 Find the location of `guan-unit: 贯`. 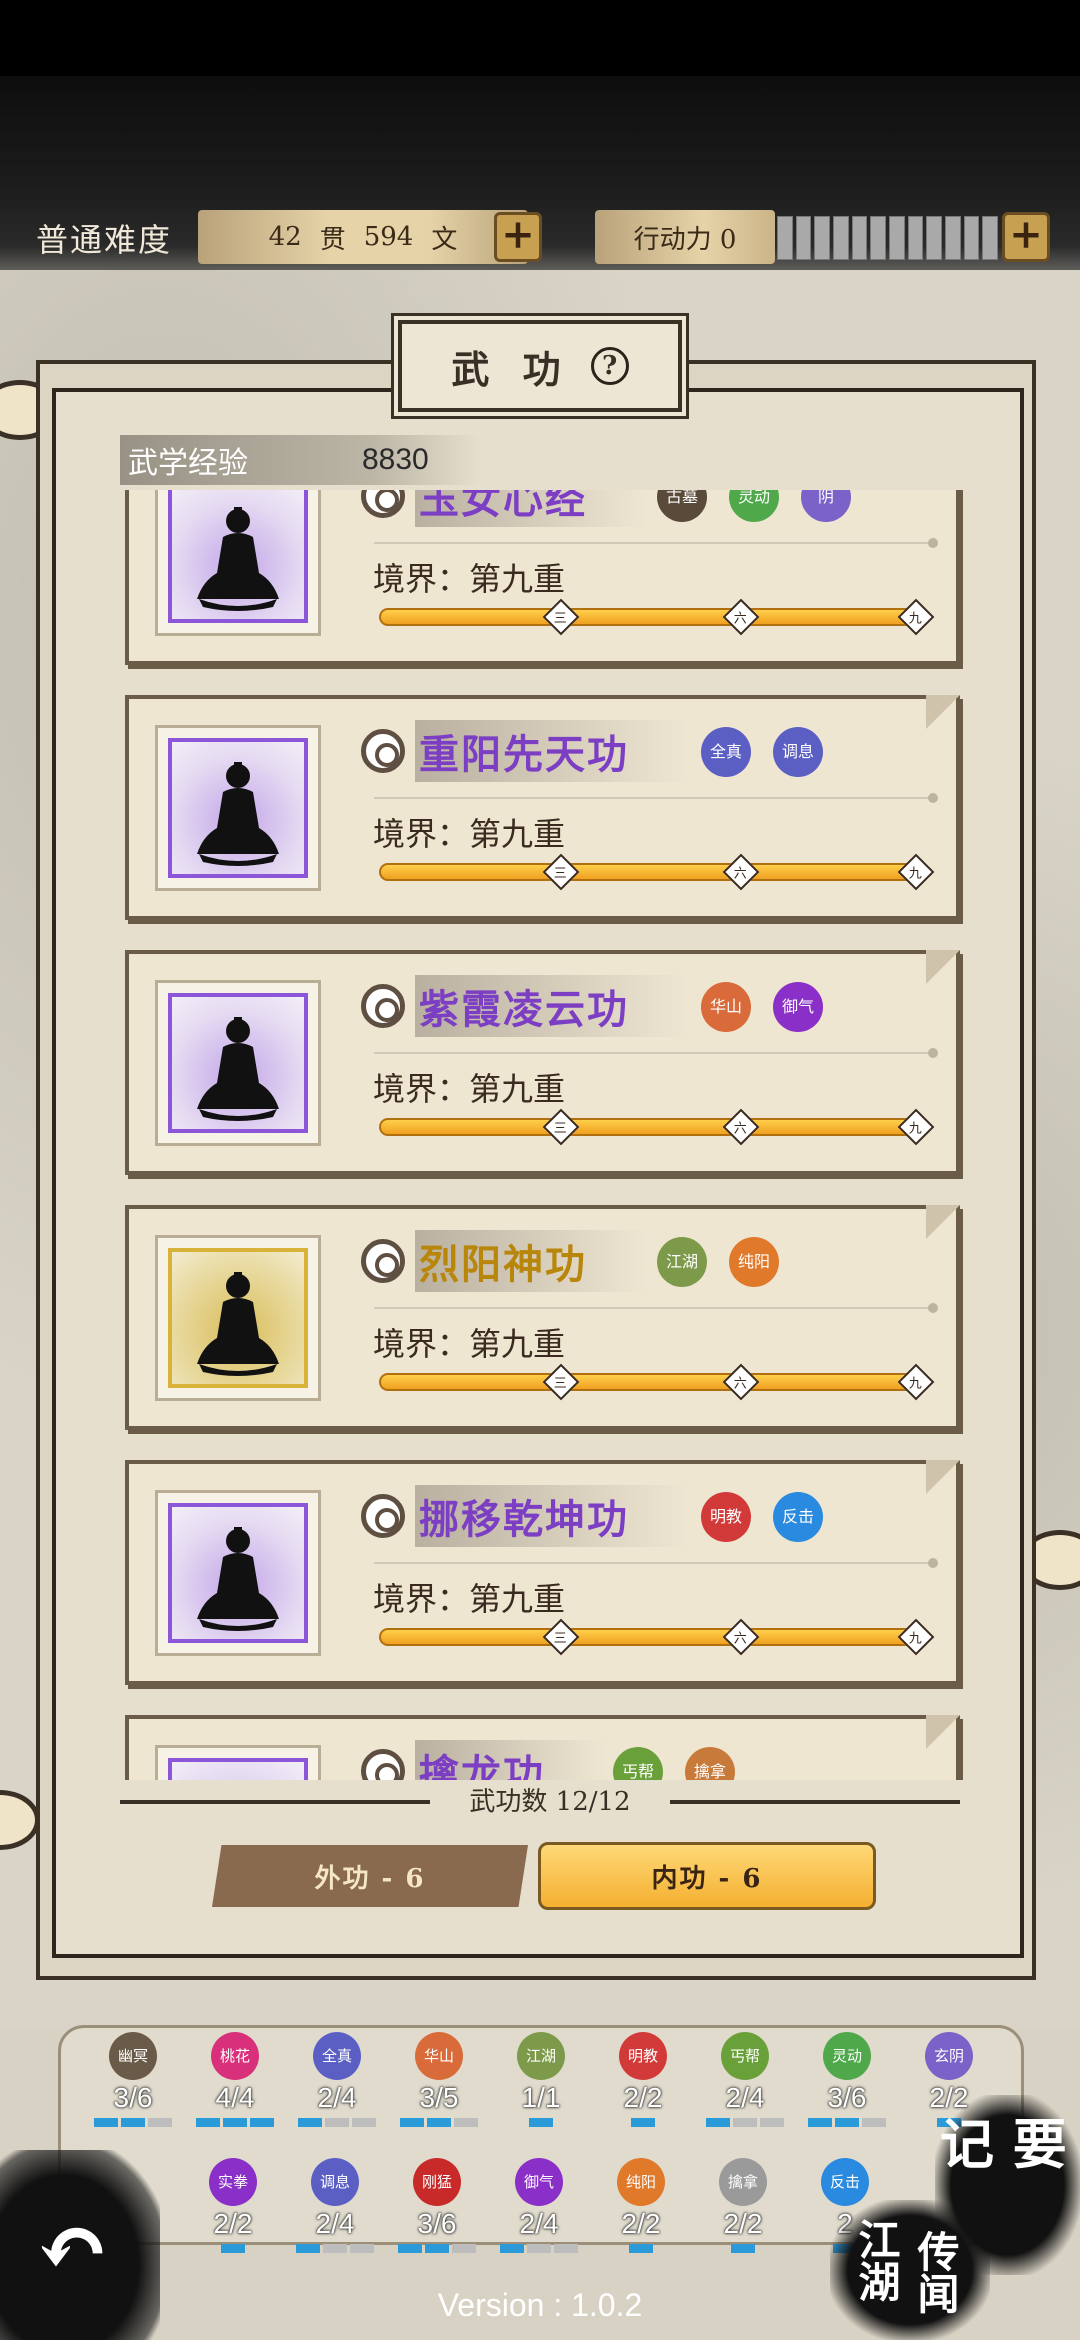

guan-unit: 贯 is located at coordinates (332, 239).